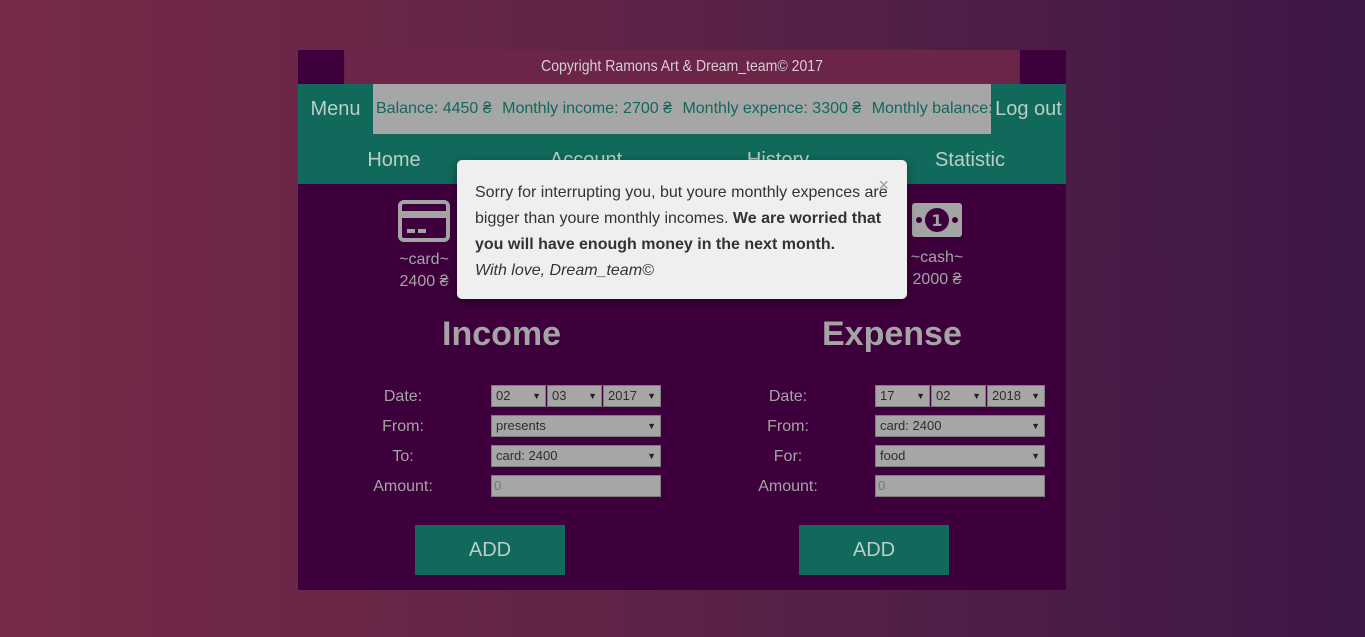 The image size is (1365, 637). What do you see at coordinates (960, 426) in the screenshot?
I see `expense-from-select: card: 2400 ▼` at bounding box center [960, 426].